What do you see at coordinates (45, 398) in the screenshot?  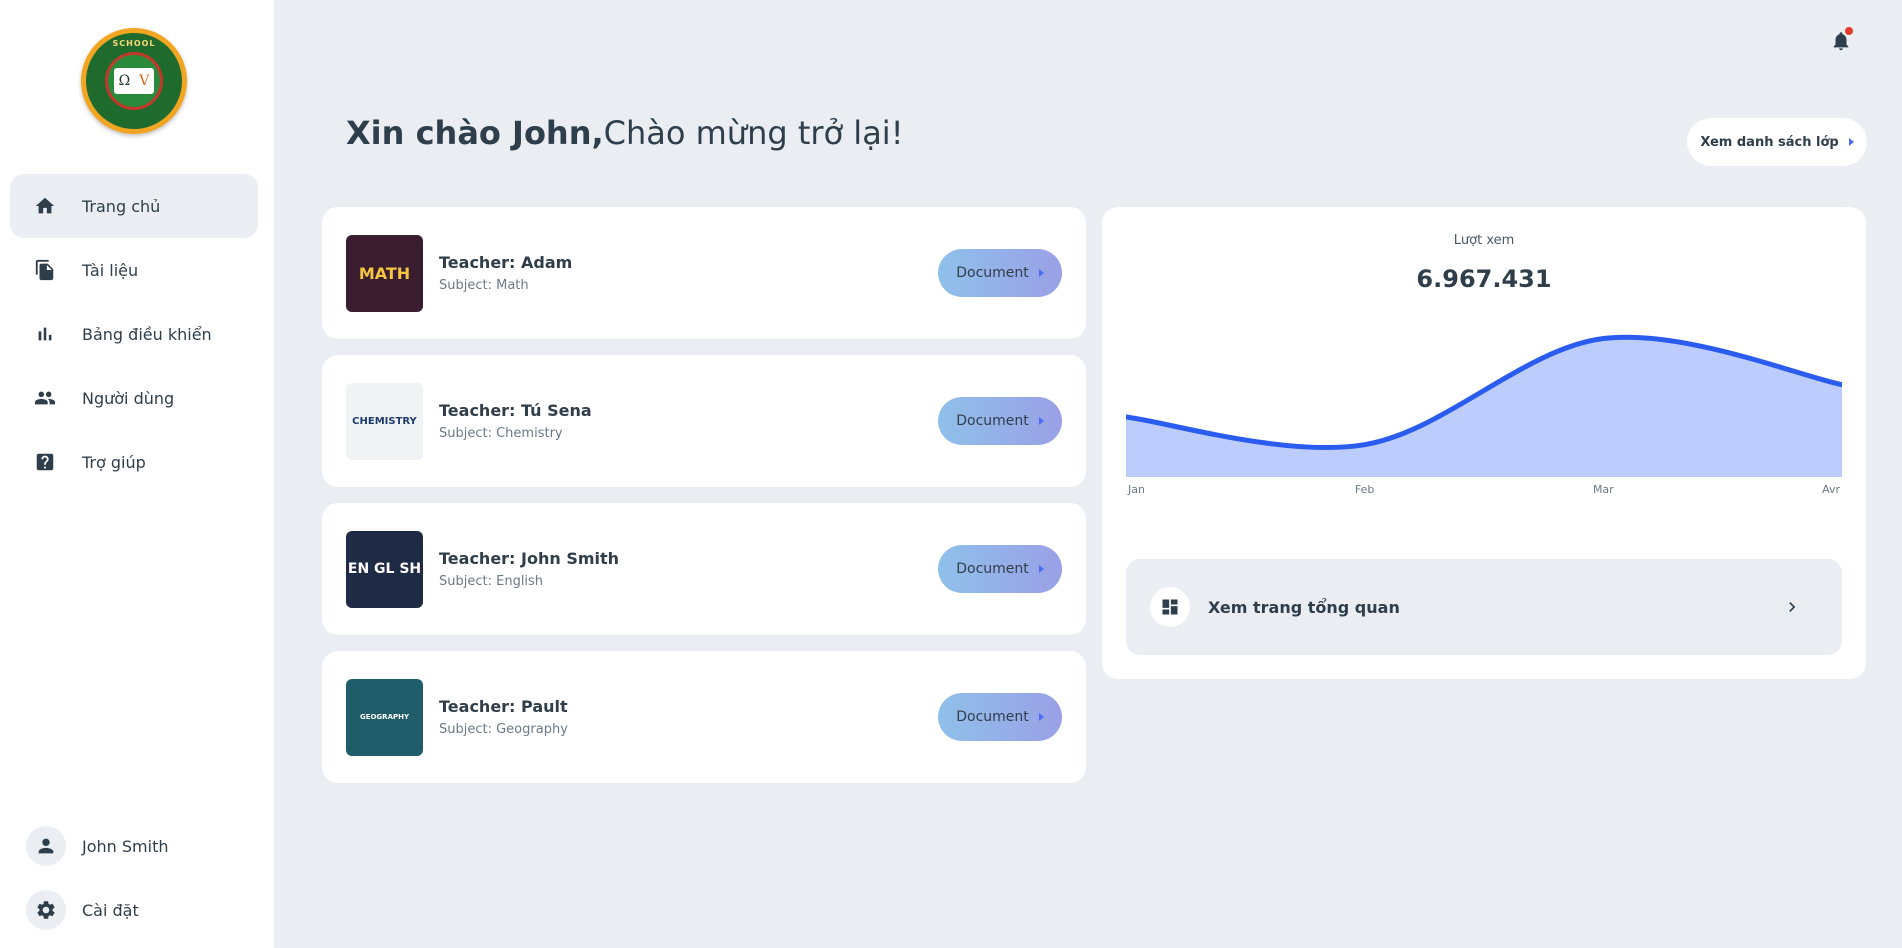 I see `users-icon` at bounding box center [45, 398].